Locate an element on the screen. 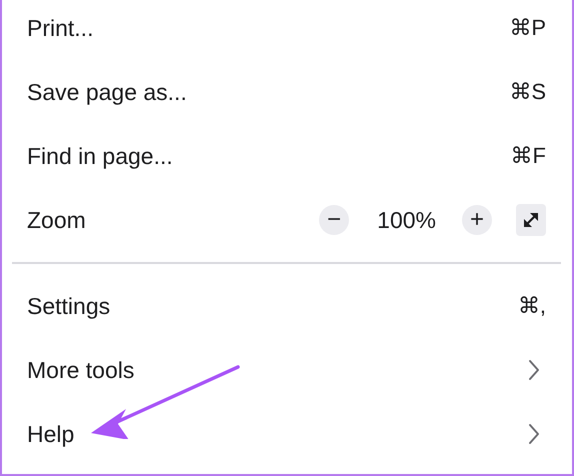  menu-item: Settings ⌘, is located at coordinates (286, 306).